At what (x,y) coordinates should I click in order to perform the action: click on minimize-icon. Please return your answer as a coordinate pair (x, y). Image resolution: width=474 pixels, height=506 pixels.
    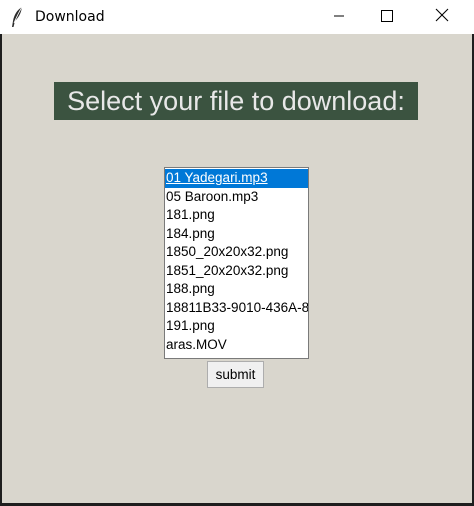
    Looking at the image, I should click on (339, 16).